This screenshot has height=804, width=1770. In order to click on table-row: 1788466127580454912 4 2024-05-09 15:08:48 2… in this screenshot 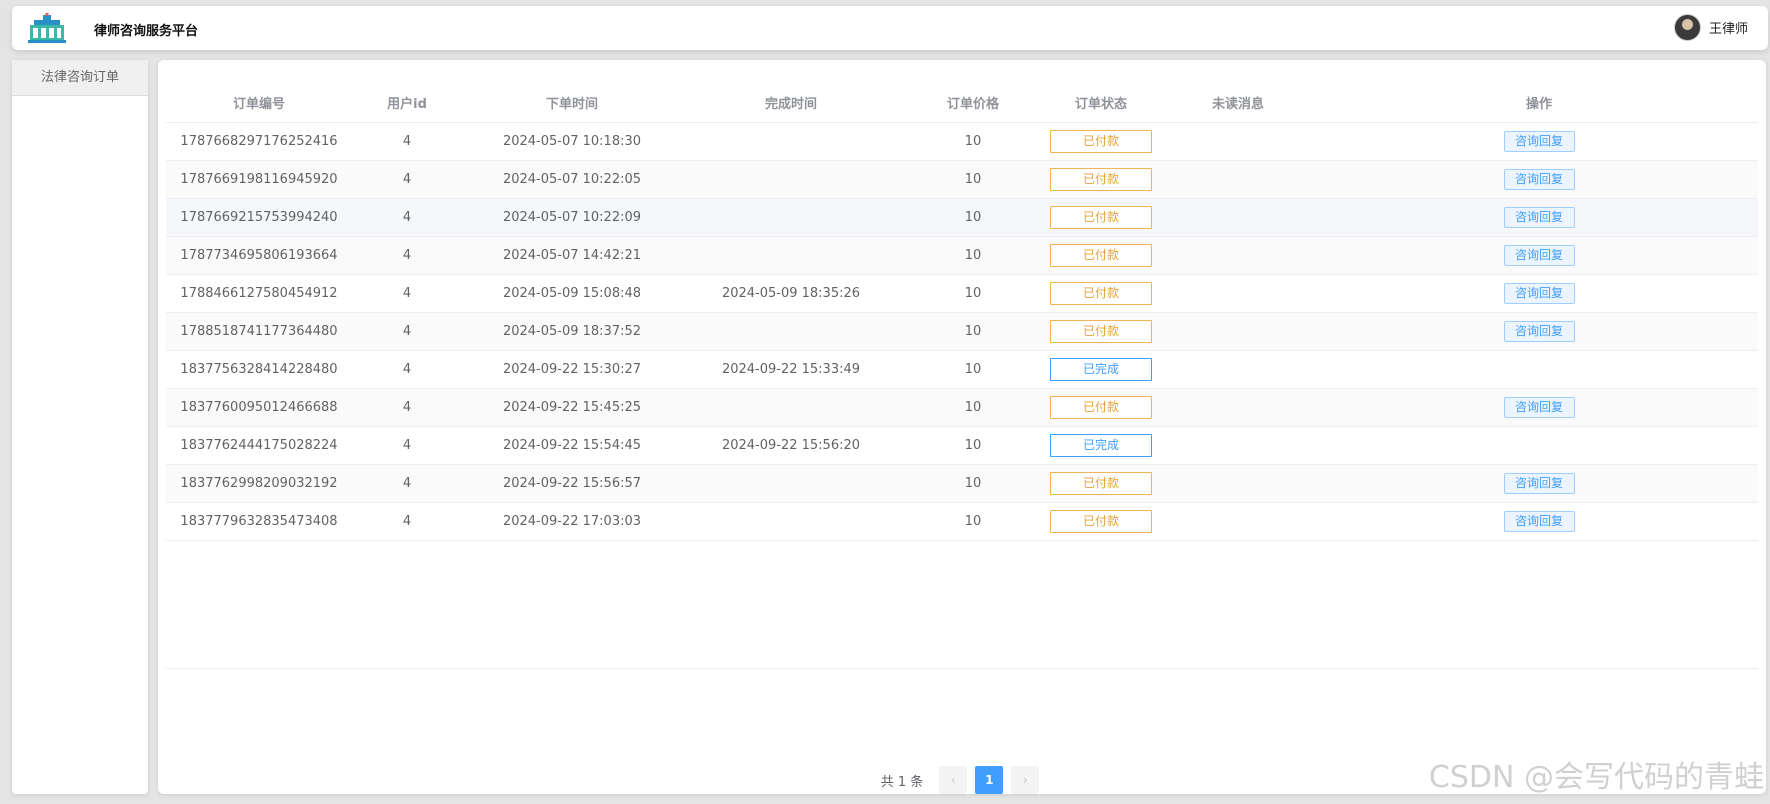, I will do `click(962, 293)`.